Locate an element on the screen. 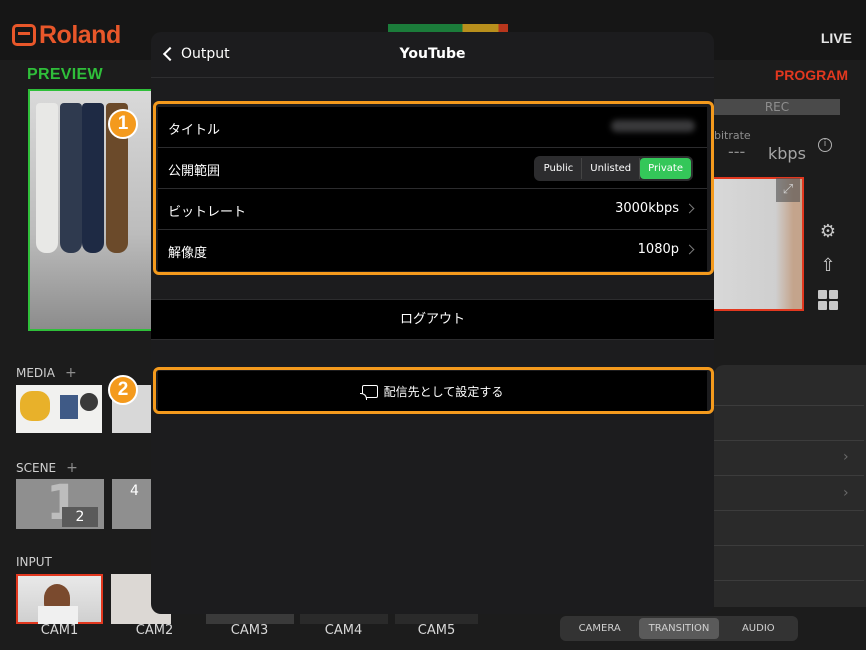 The height and width of the screenshot is (650, 866). scene-sub-number: 4 is located at coordinates (134, 491).